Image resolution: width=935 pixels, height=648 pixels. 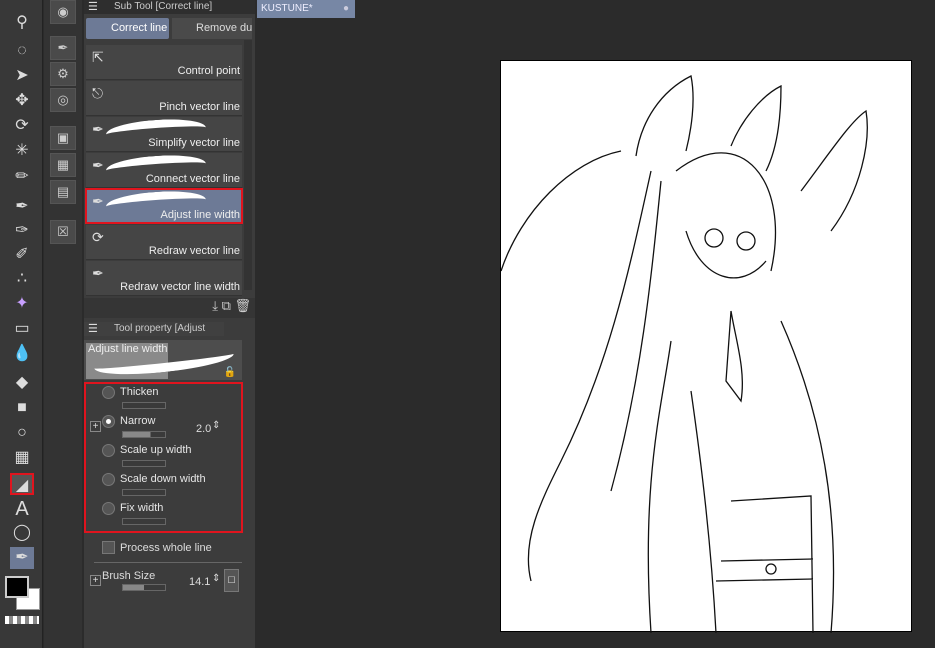 I want to click on text-icon: A, so click(x=22, y=509).